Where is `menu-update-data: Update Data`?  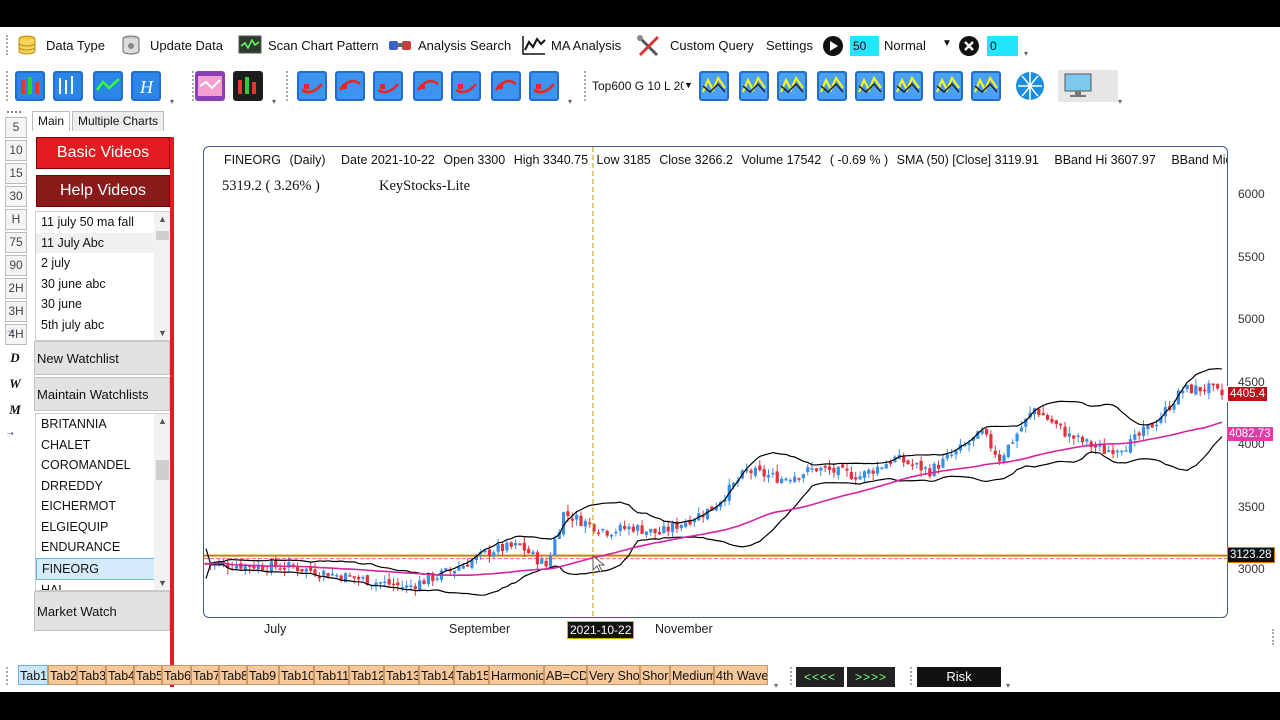
menu-update-data: Update Data is located at coordinates (171, 45).